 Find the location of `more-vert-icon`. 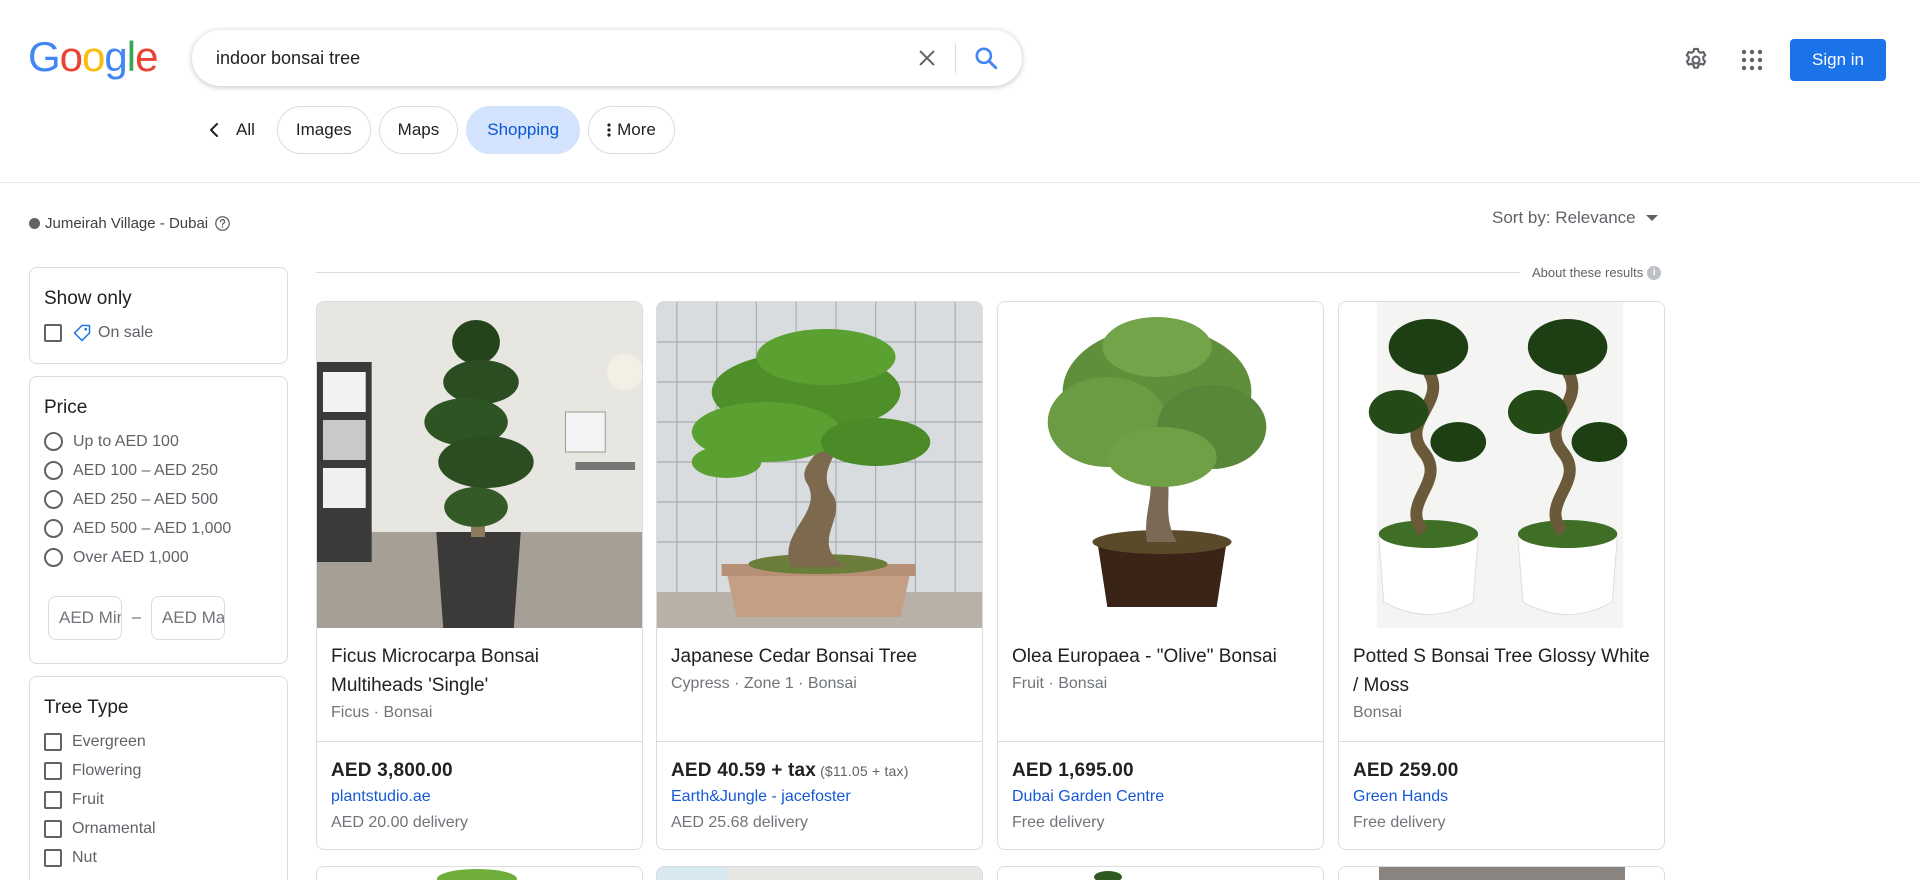

more-vert-icon is located at coordinates (609, 130).